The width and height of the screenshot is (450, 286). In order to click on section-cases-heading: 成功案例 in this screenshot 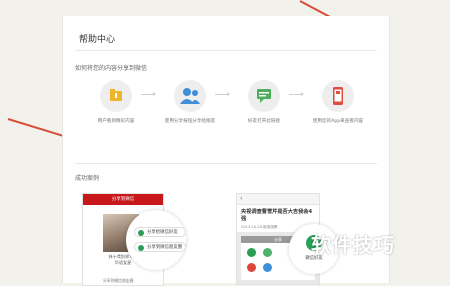, I will do `click(87, 178)`.